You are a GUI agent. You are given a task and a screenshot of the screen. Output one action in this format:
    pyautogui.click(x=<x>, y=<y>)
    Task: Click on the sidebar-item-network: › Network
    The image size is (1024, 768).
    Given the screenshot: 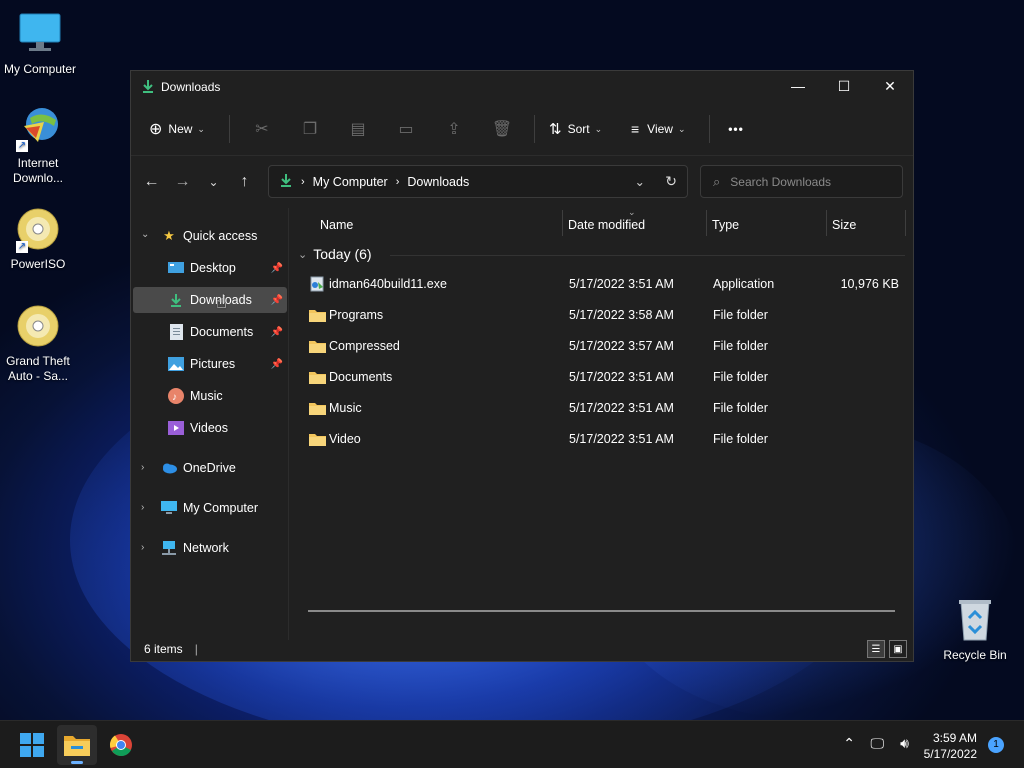 What is the action you would take?
    pyautogui.click(x=209, y=548)
    